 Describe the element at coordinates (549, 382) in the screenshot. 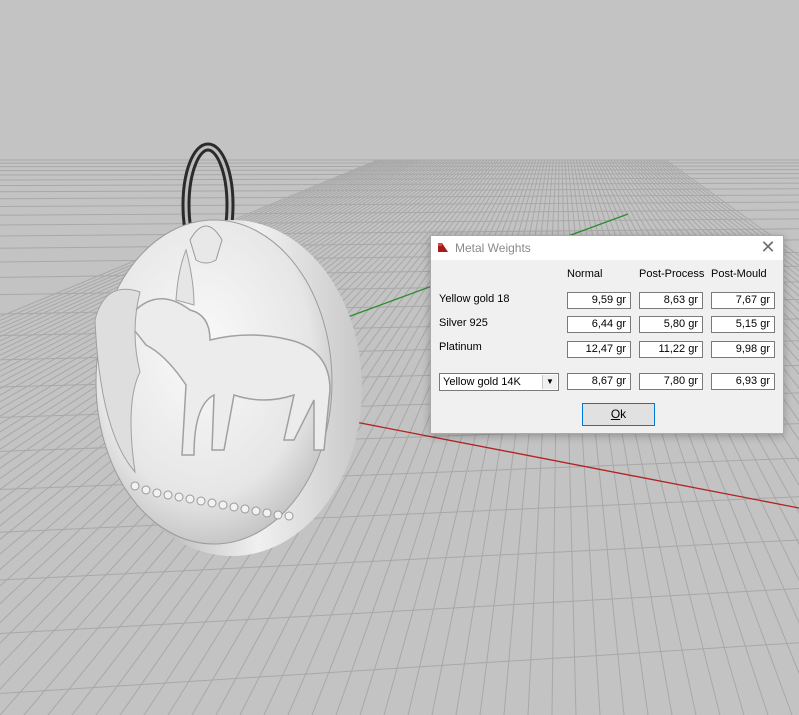

I see `chevron-down-icon: ▼` at that location.